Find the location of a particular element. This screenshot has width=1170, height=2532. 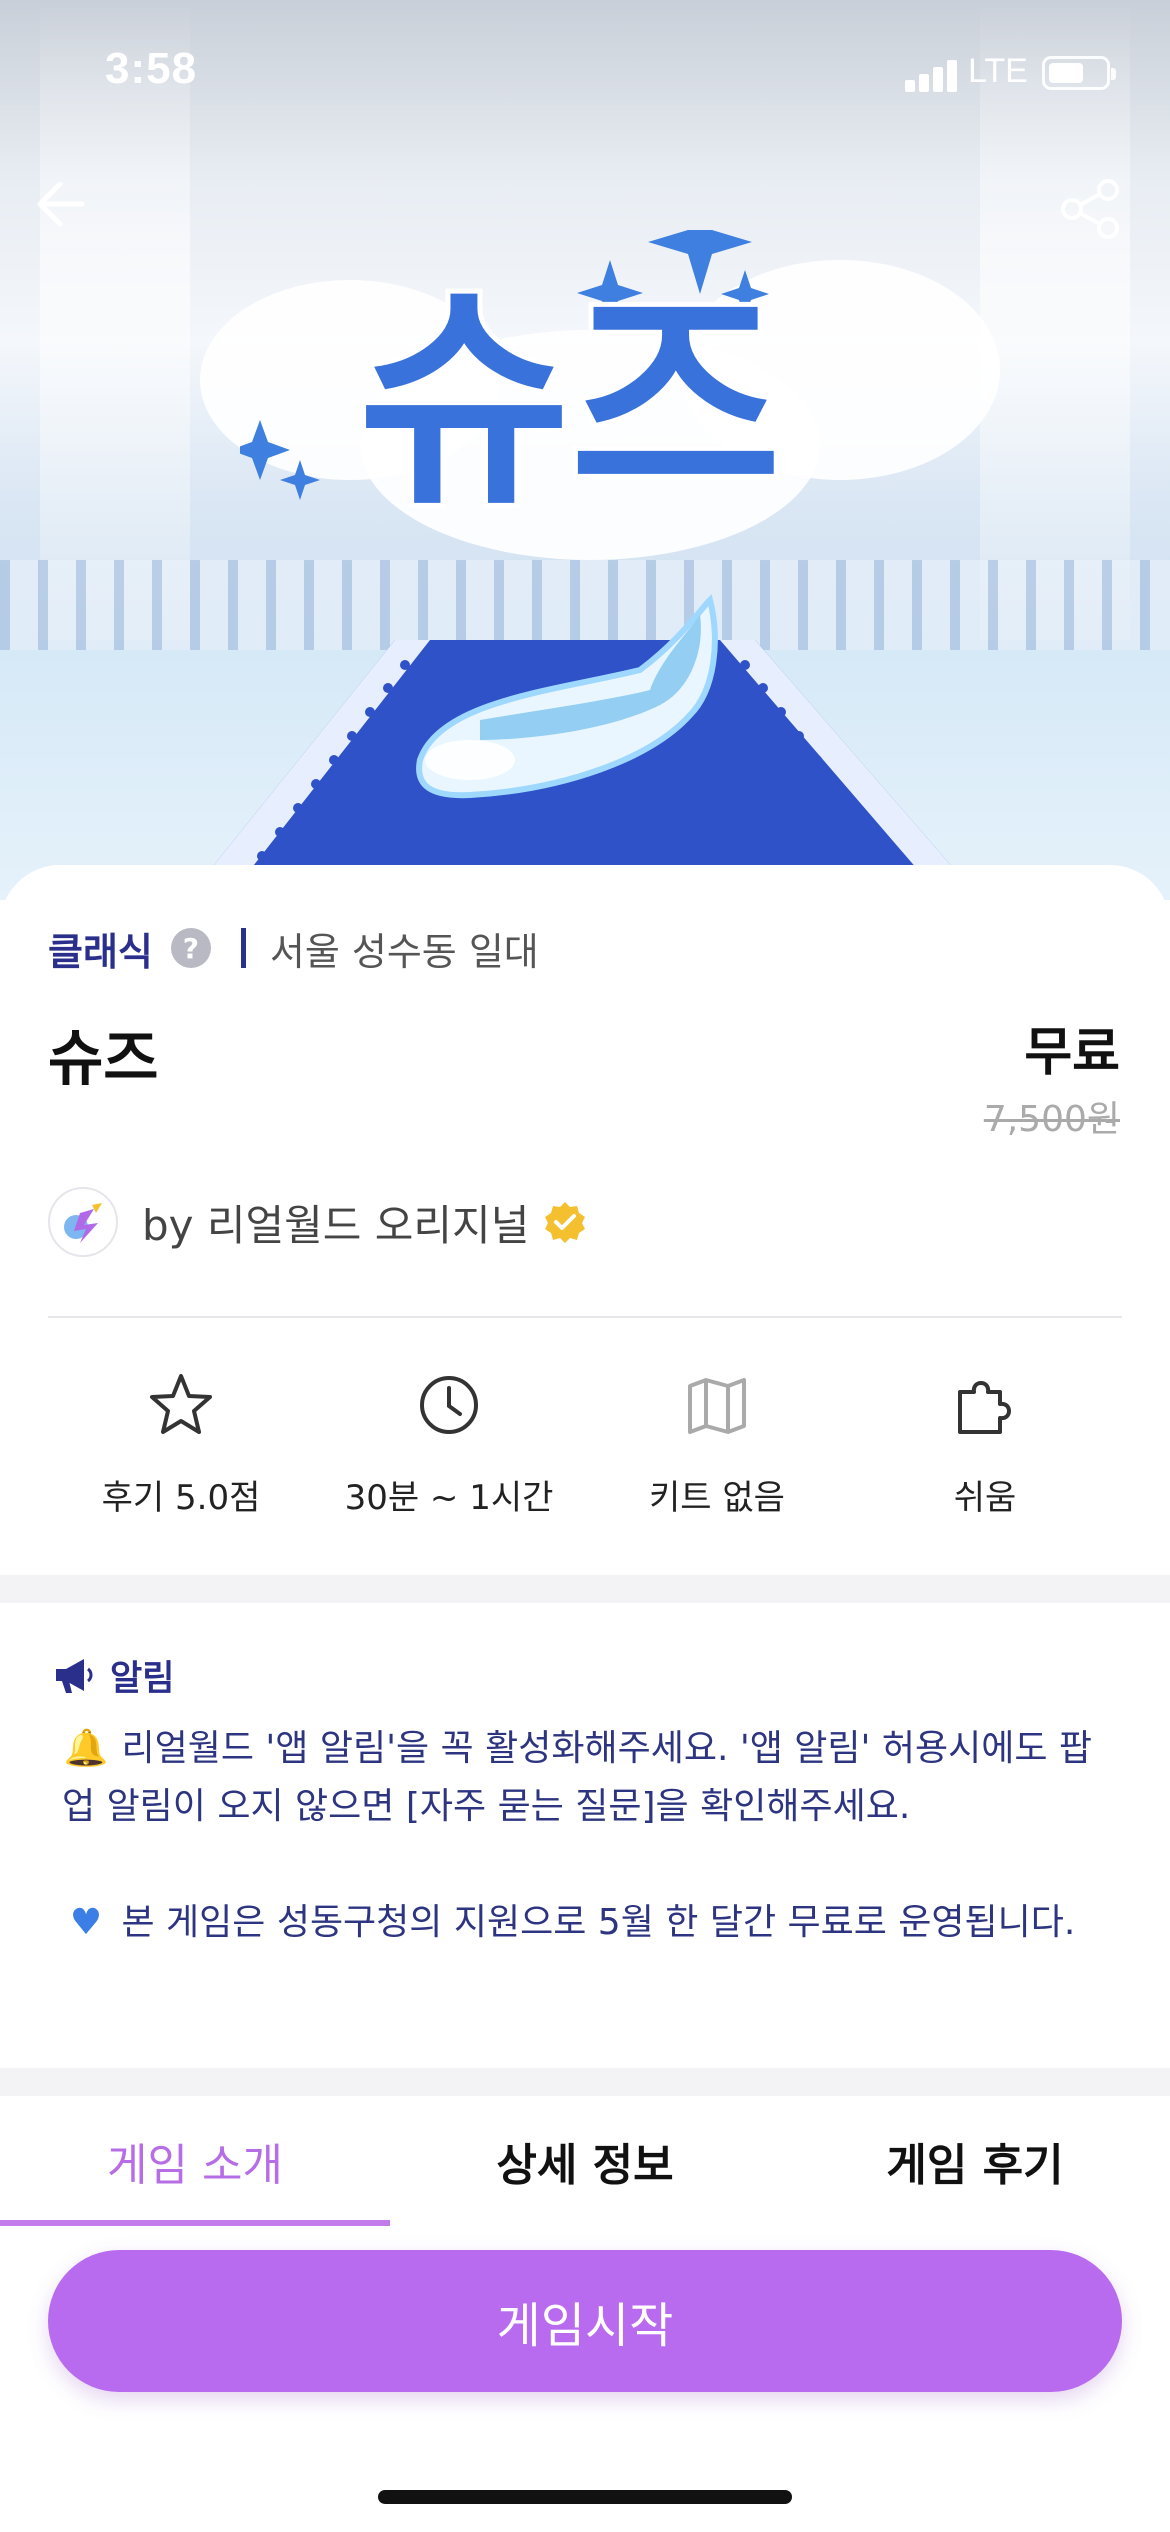

map-icon is located at coordinates (717, 1406).